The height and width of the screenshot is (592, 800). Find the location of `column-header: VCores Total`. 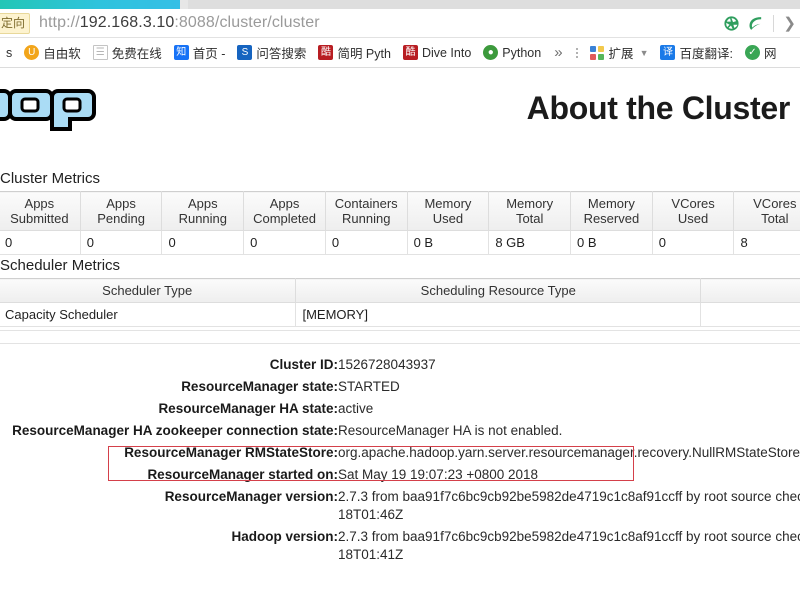

column-header: VCores Total is located at coordinates (766, 211).